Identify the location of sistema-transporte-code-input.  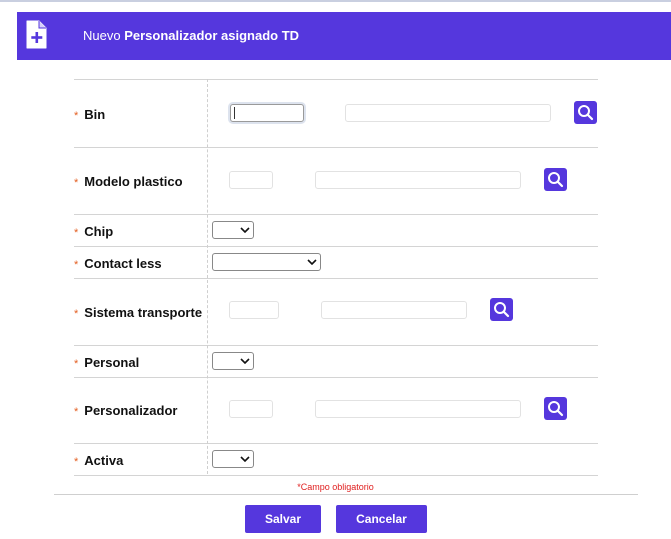
(254, 310).